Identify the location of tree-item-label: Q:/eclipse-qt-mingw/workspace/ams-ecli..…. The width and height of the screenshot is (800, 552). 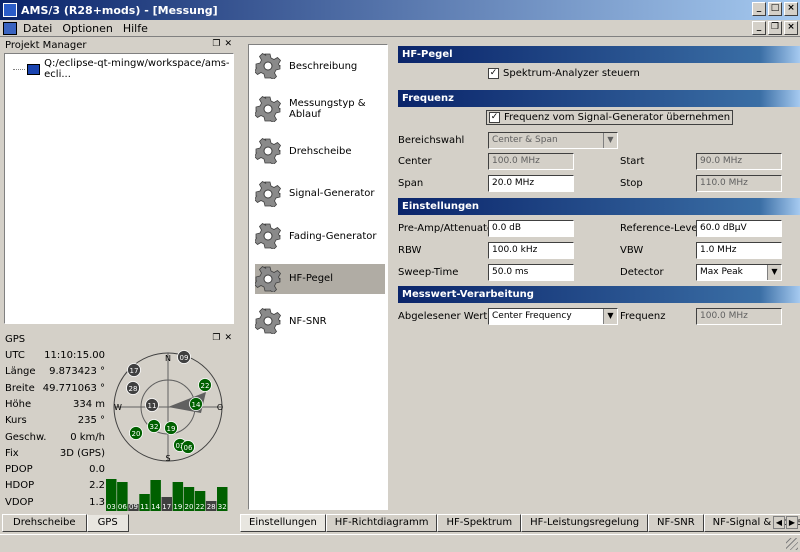
(137, 69).